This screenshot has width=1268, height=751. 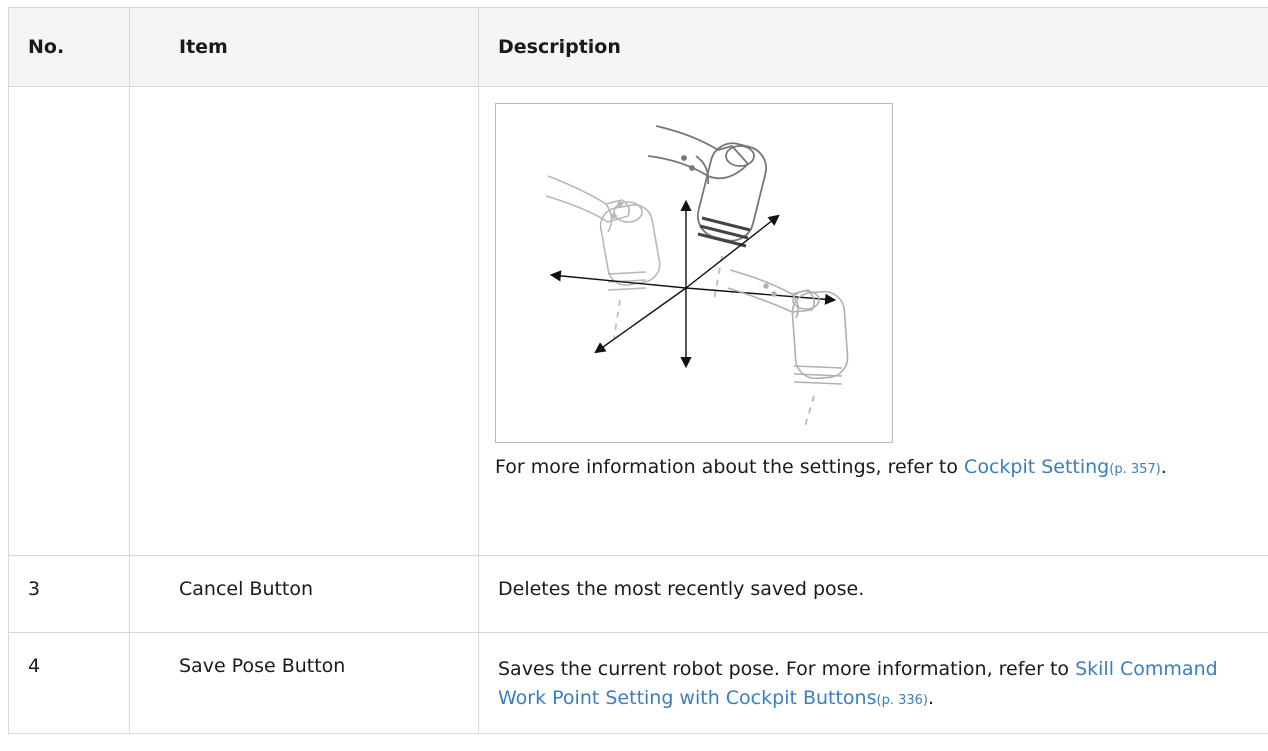 I want to click on cell-no-empty, so click(x=69, y=321).